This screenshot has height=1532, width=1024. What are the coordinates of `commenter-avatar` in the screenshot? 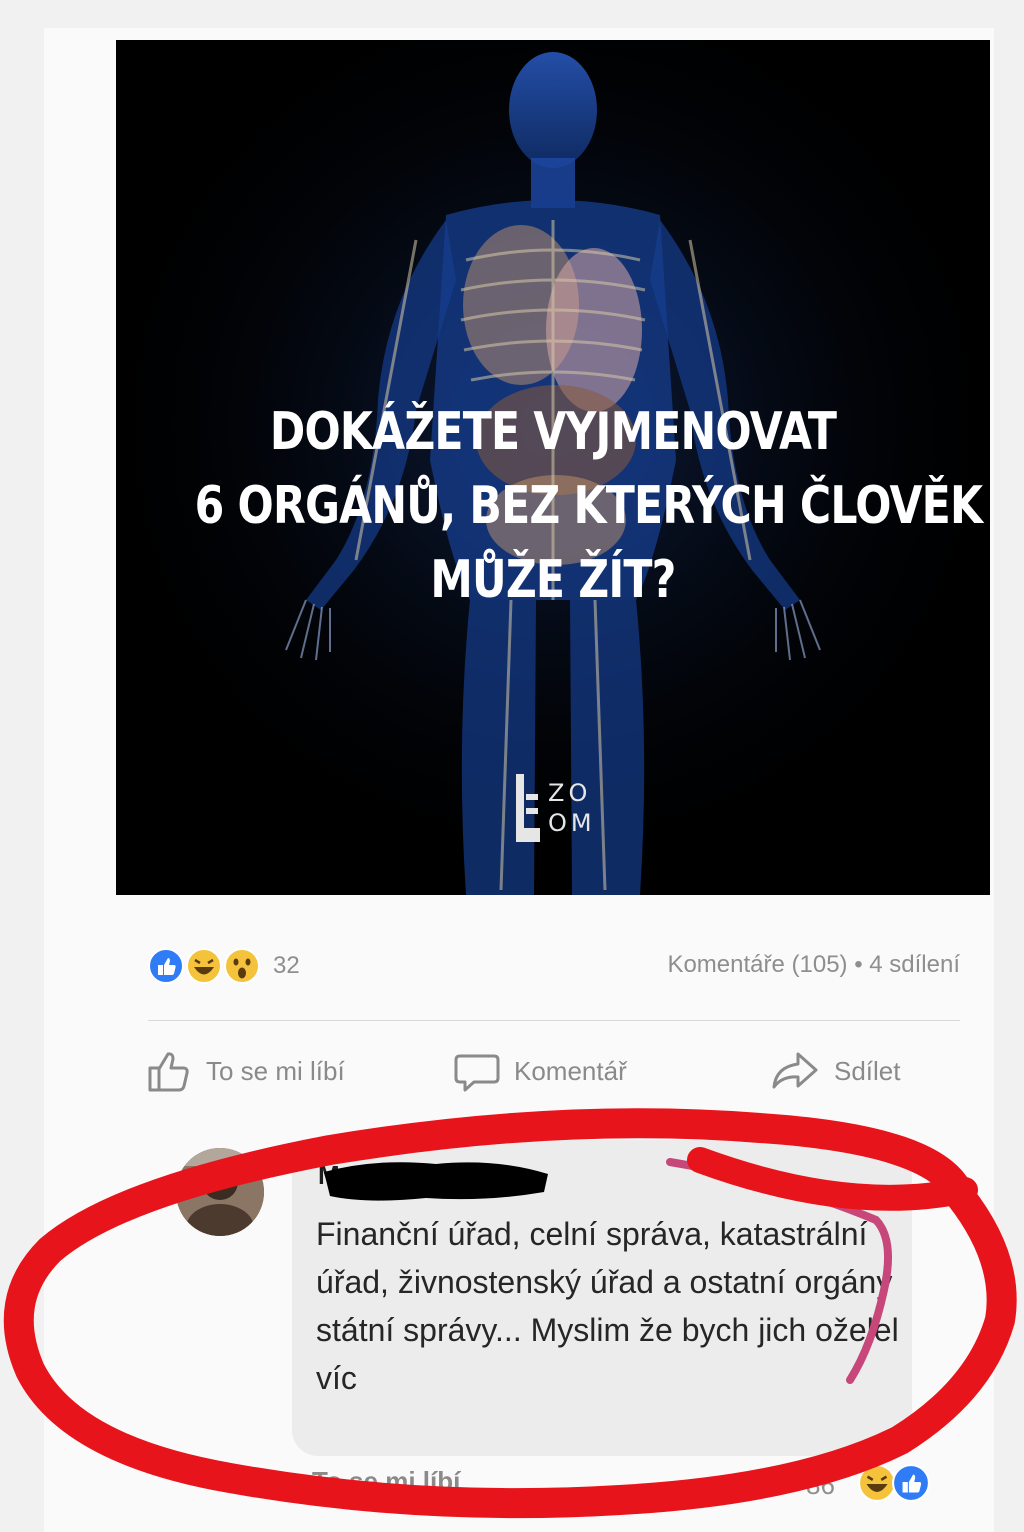 It's located at (220, 1192).